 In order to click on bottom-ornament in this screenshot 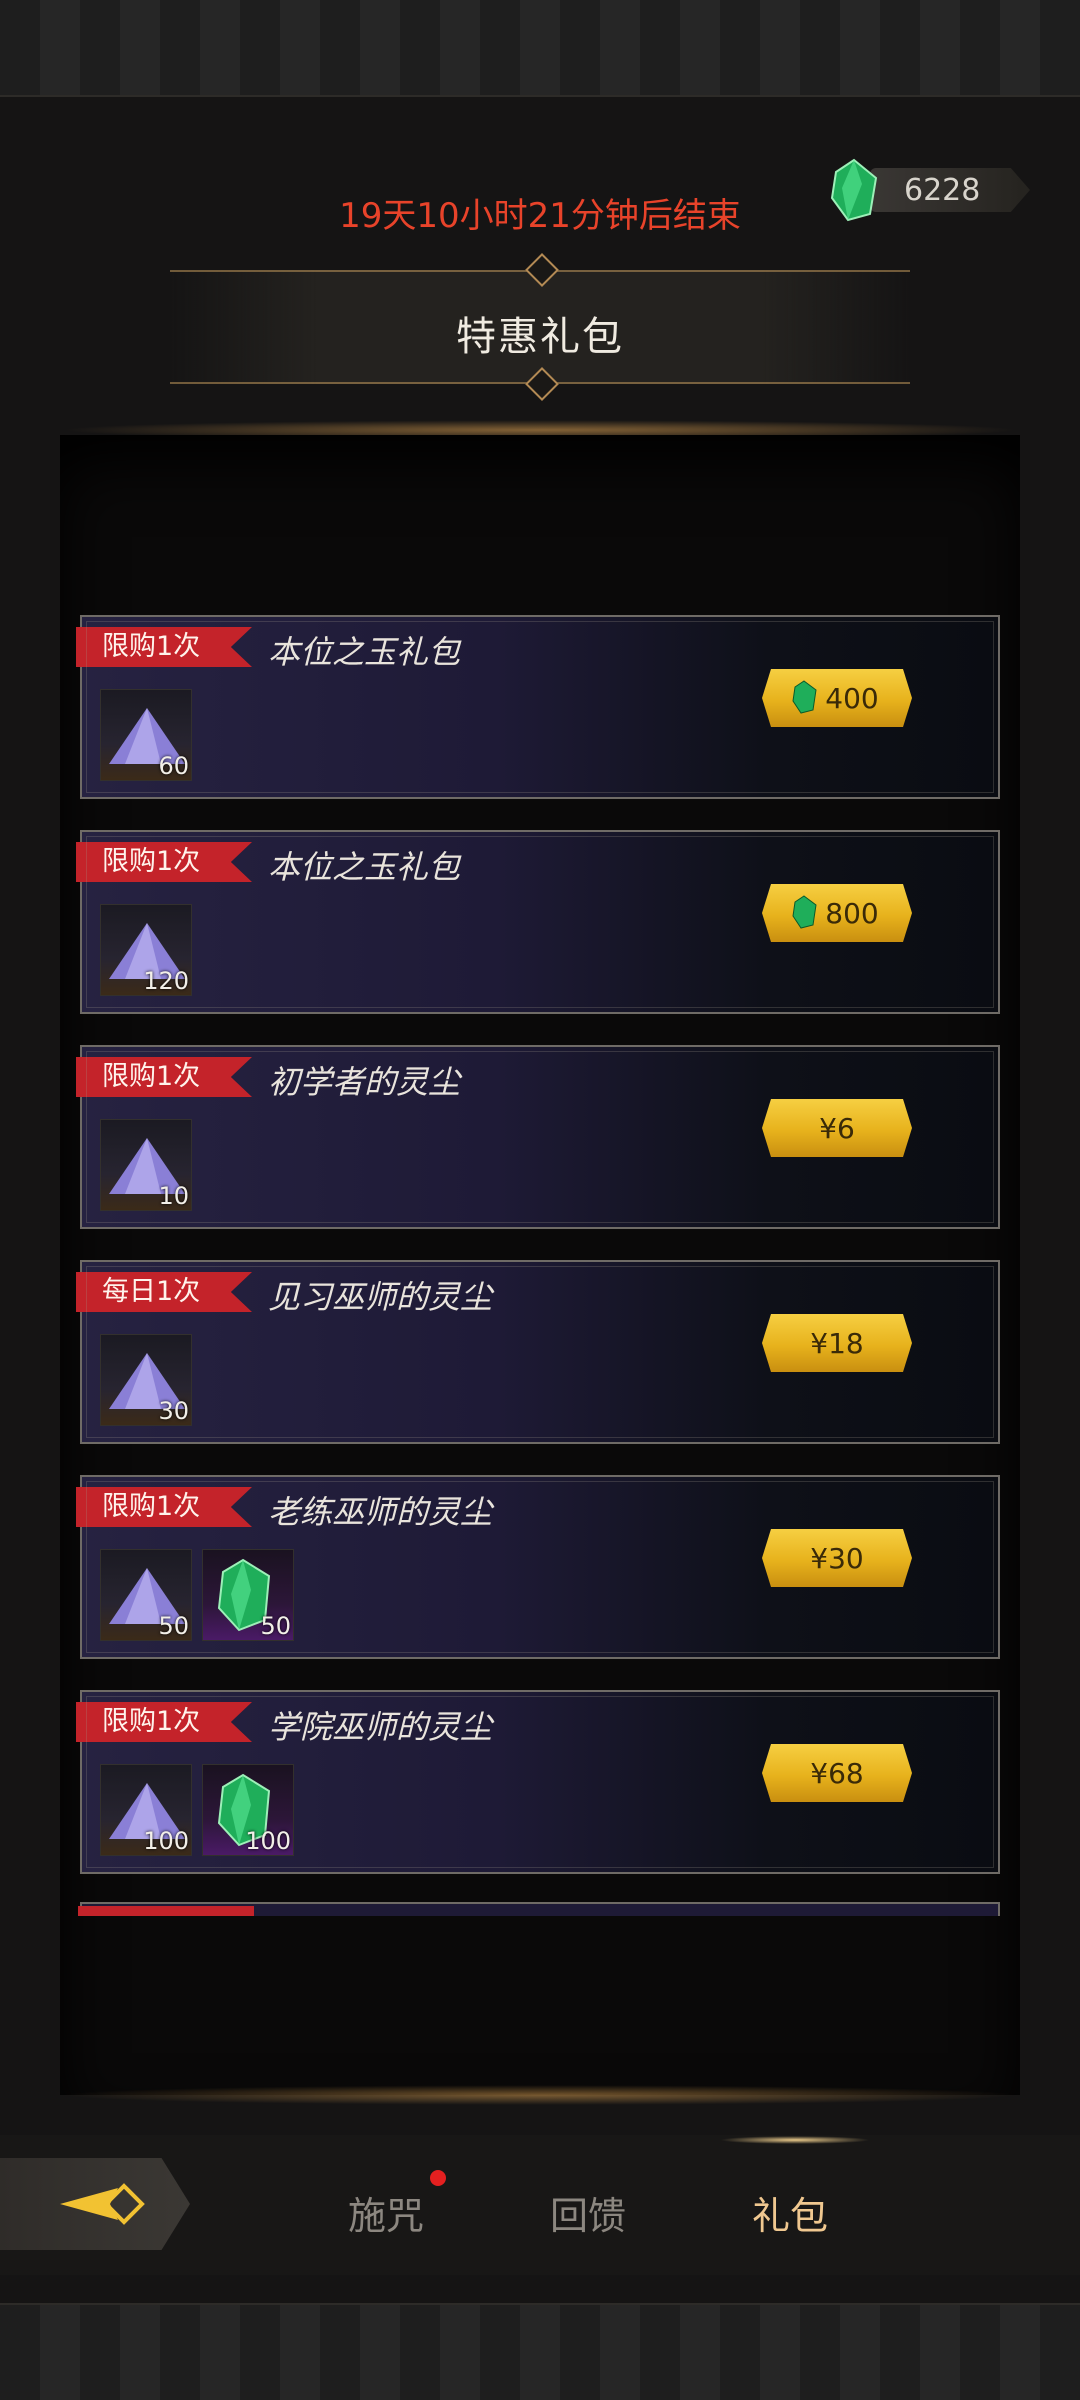, I will do `click(540, 2351)`.